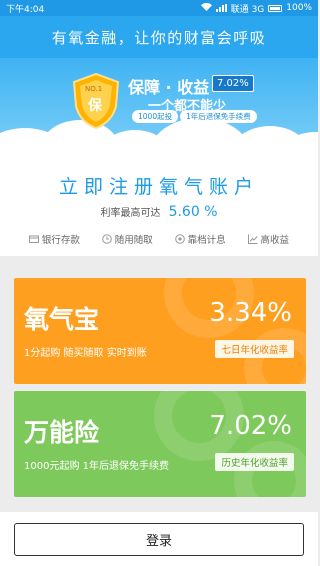 This screenshot has width=320, height=566. Describe the element at coordinates (275, 8) in the screenshot. I see `battery-icon` at that location.